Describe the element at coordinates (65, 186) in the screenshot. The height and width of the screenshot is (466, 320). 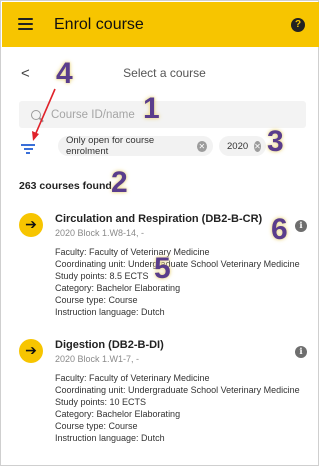
I see `results-count: 263 courses found` at that location.